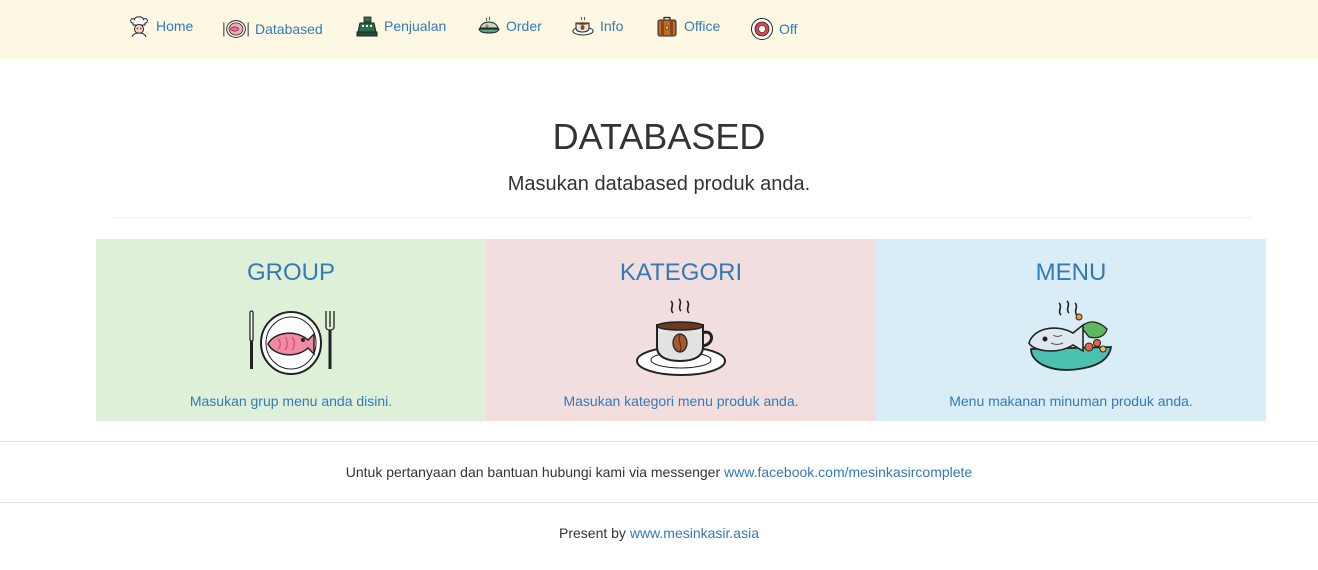 This screenshot has width=1318, height=570. I want to click on panel-kategori-description: Masukan kategori menu produk anda., so click(681, 401).